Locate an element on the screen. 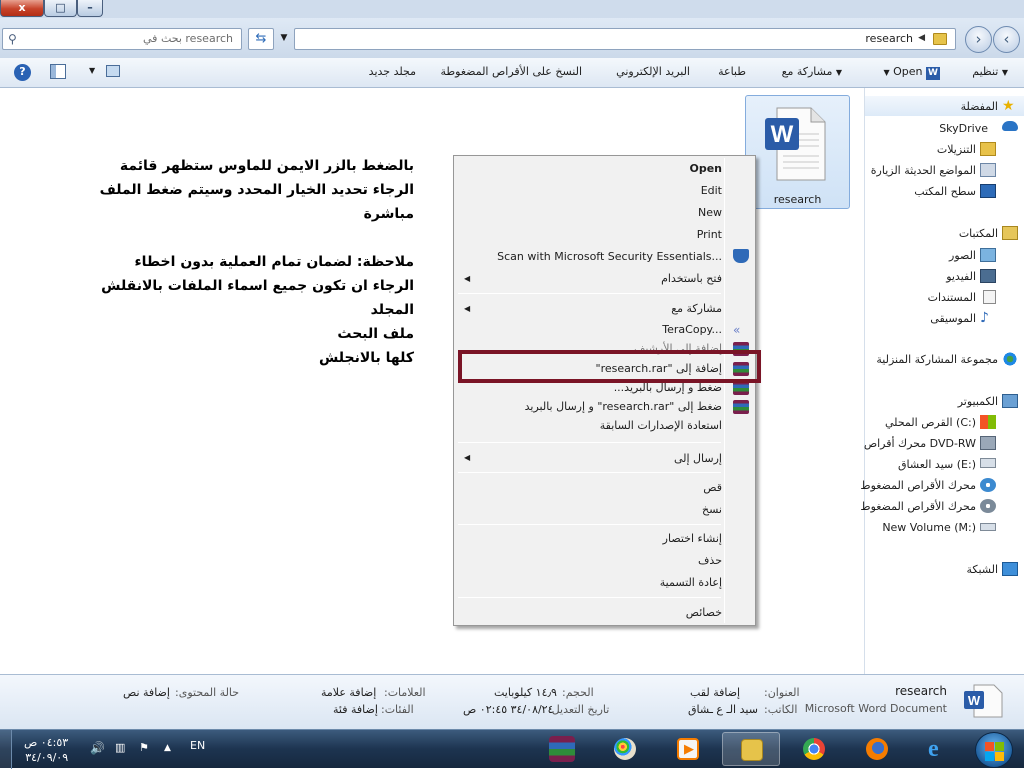 This screenshot has width=1024, height=769. menu-item-new: New is located at coordinates (710, 212).